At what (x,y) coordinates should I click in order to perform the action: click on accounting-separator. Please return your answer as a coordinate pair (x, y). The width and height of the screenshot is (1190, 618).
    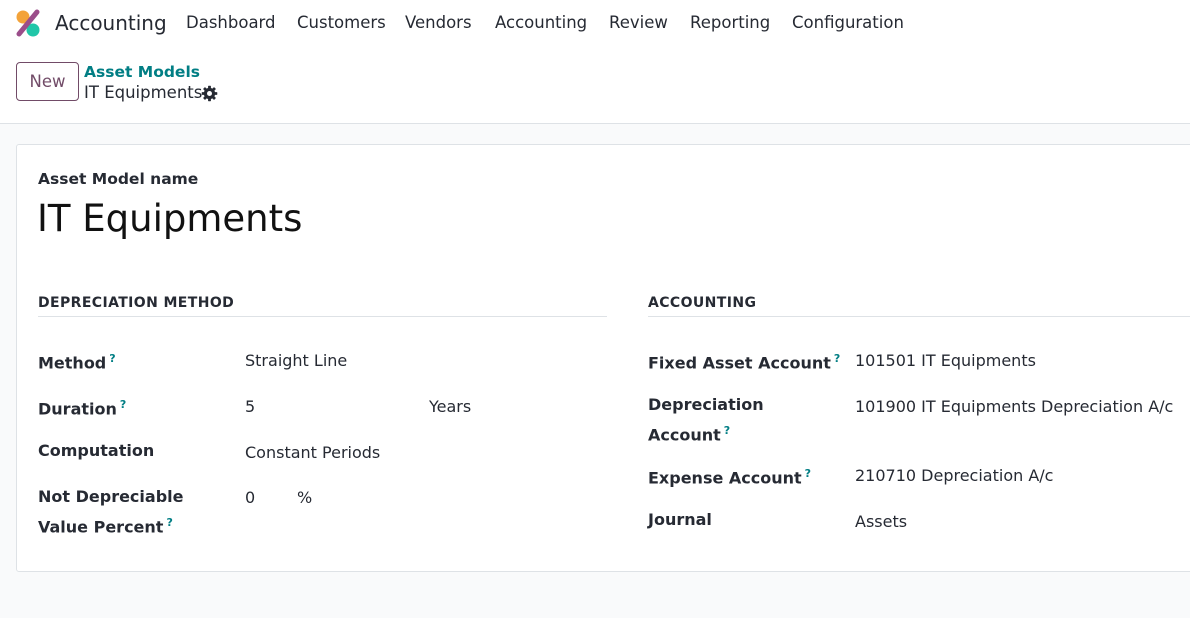
    Looking at the image, I should click on (919, 316).